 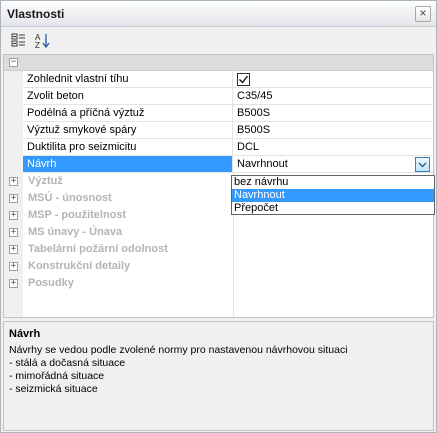 I want to click on property-row-longitudinal-reinforcement: Podélná a příčná výztuž B500S, so click(x=218, y=113).